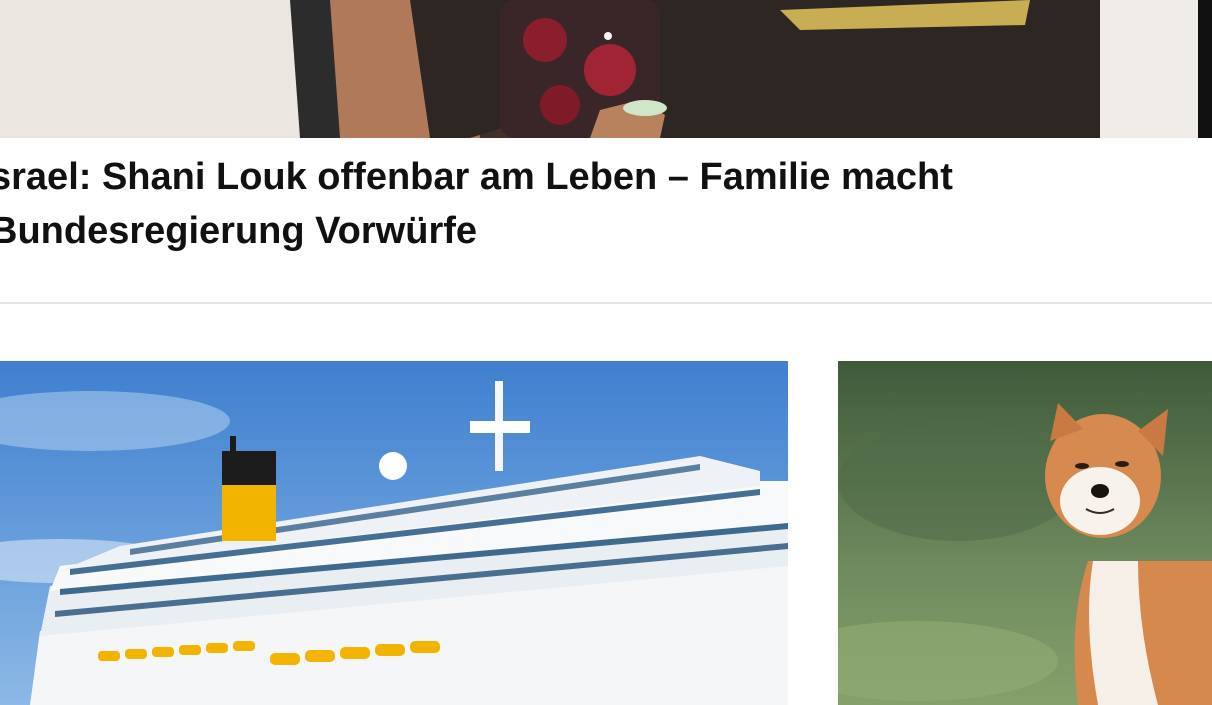 The height and width of the screenshot is (705, 1212). I want to click on section-divider, so click(606, 303).